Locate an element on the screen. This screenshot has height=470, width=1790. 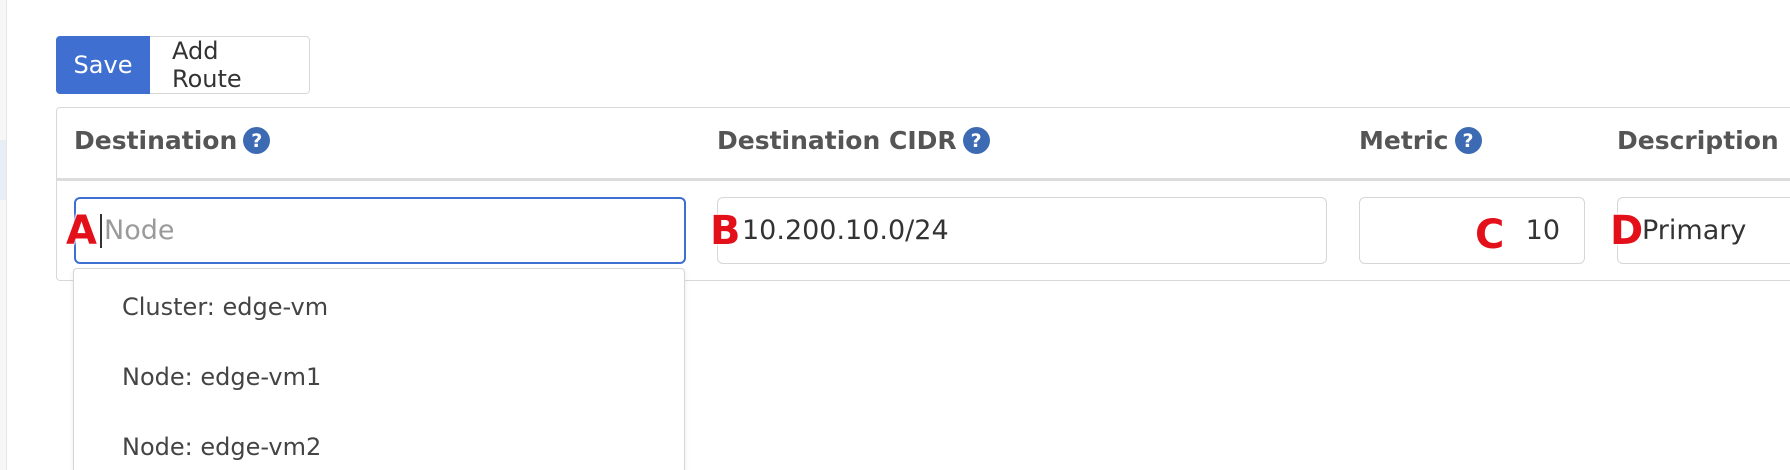
dropdown-option: Node: edge-vm2 is located at coordinates (221, 447).